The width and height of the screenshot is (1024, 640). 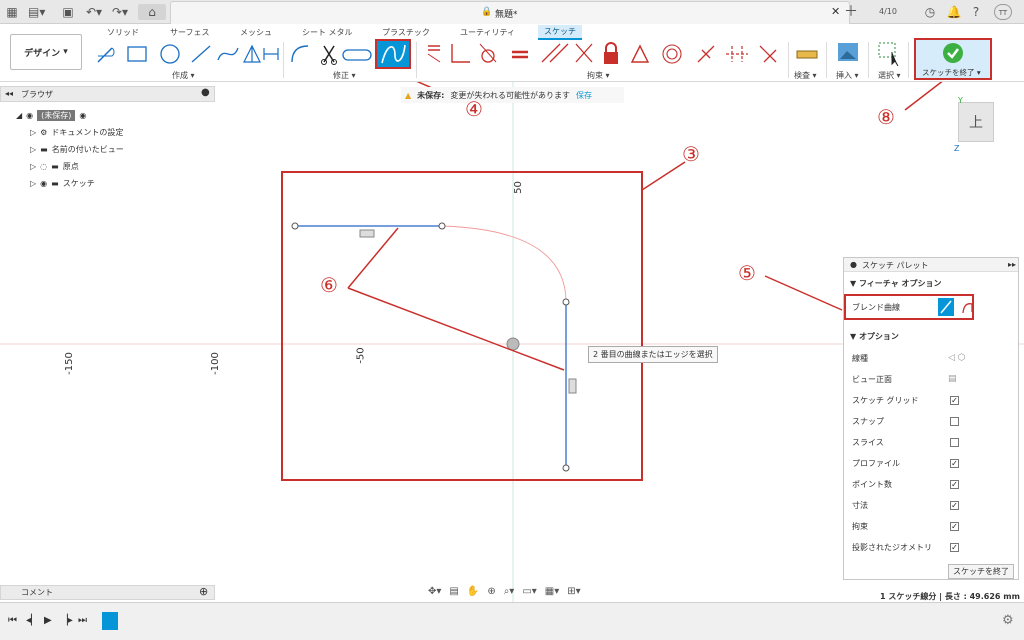 What do you see at coordinates (555, 53) in the screenshot?
I see `parallel-icon` at bounding box center [555, 53].